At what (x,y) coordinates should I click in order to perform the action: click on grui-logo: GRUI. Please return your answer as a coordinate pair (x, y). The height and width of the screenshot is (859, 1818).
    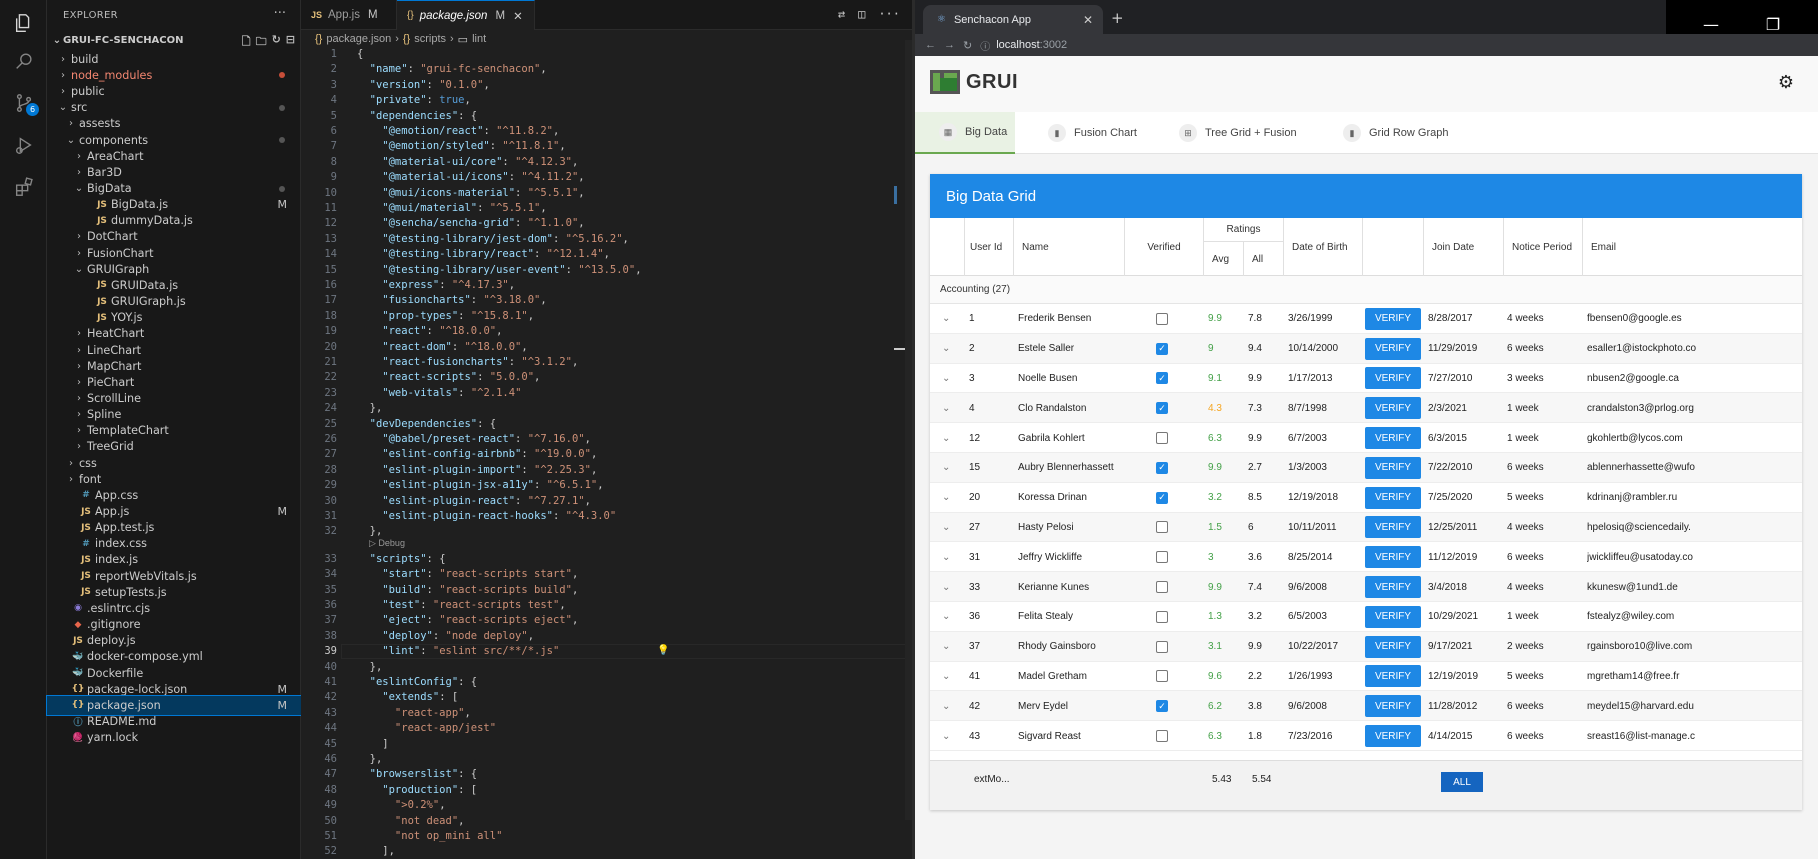
    Looking at the image, I should click on (974, 82).